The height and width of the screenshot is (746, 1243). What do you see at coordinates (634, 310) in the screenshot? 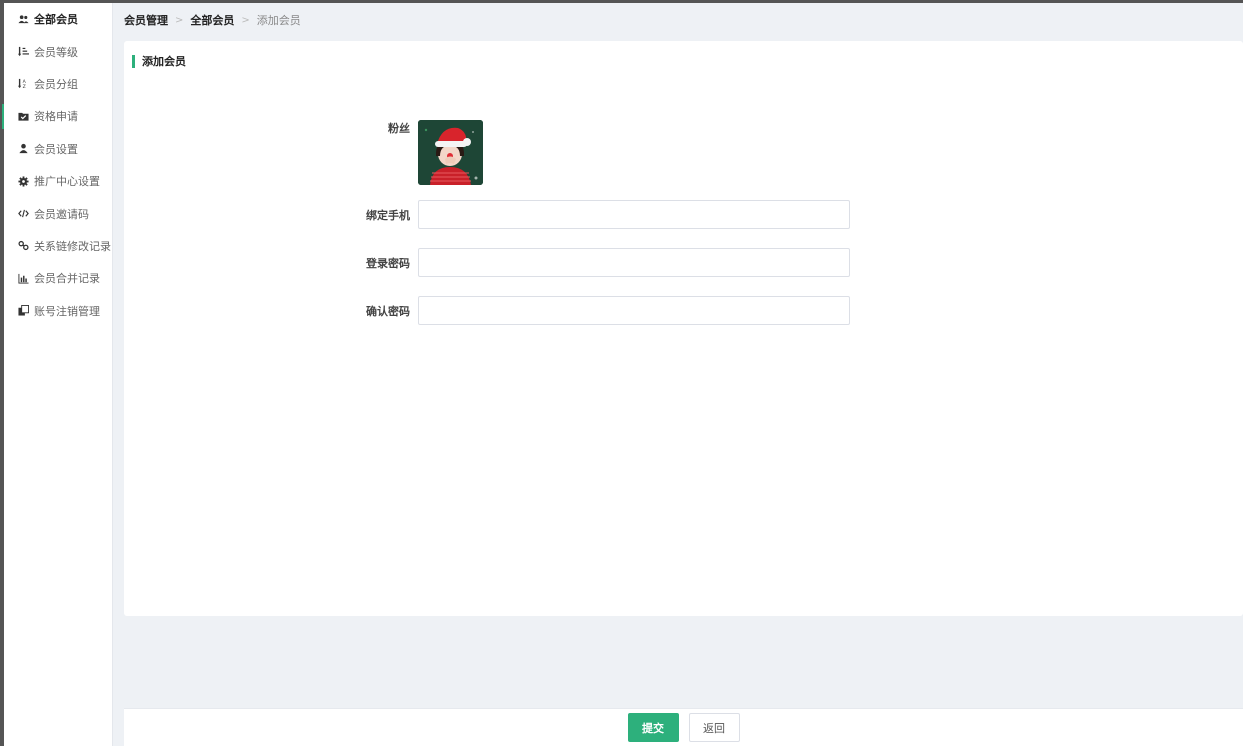
I see `confirm-password-input` at bounding box center [634, 310].